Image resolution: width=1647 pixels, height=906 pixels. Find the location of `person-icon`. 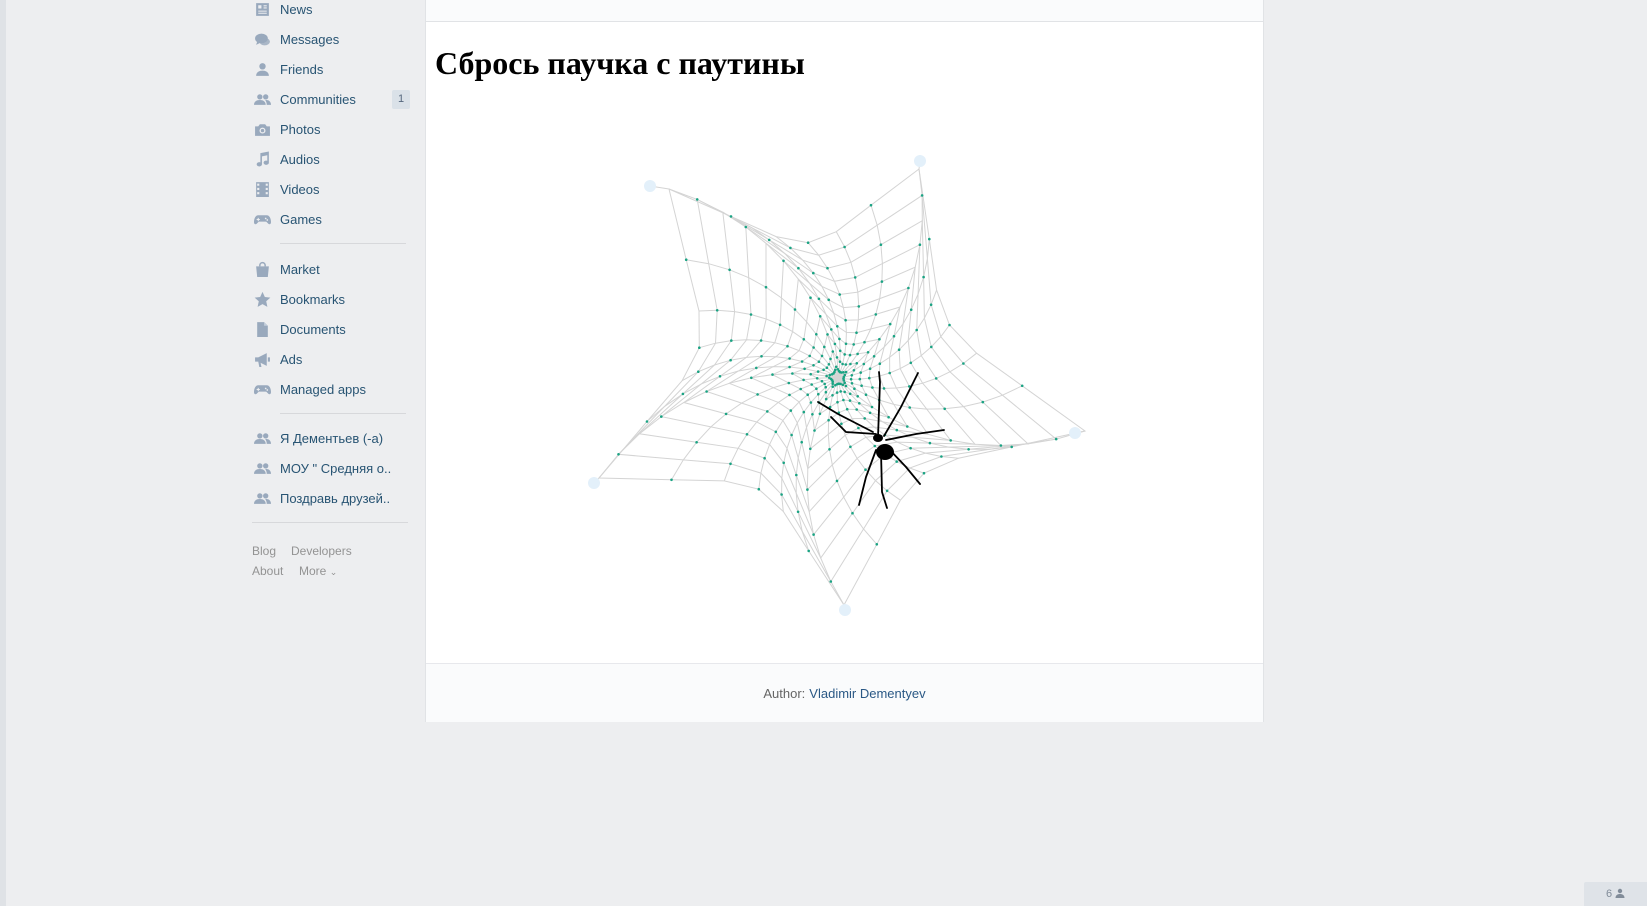

person-icon is located at coordinates (1620, 894).